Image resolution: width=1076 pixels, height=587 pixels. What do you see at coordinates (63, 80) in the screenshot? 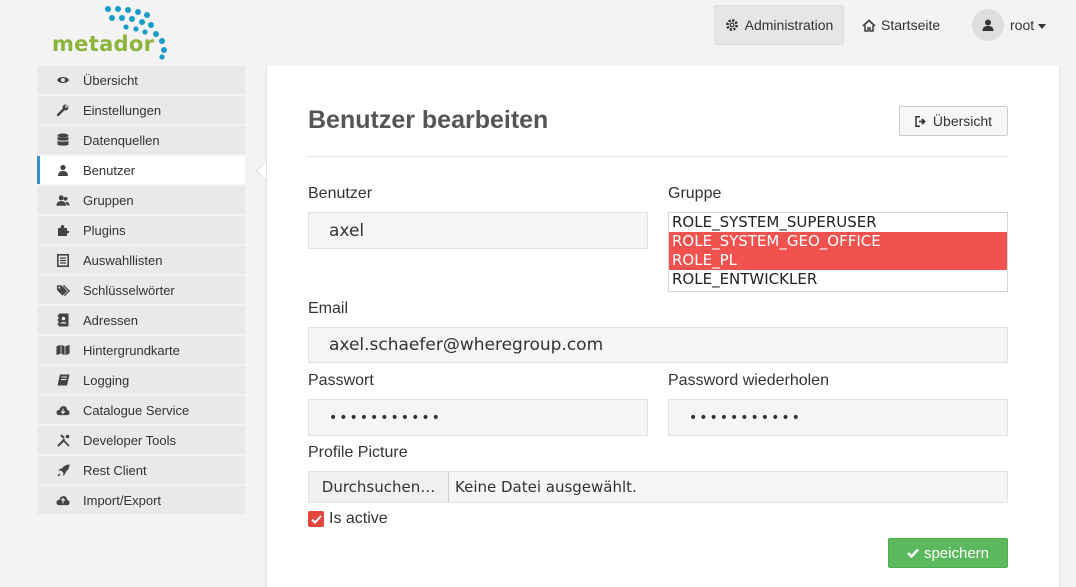
I see `eye-icon` at bounding box center [63, 80].